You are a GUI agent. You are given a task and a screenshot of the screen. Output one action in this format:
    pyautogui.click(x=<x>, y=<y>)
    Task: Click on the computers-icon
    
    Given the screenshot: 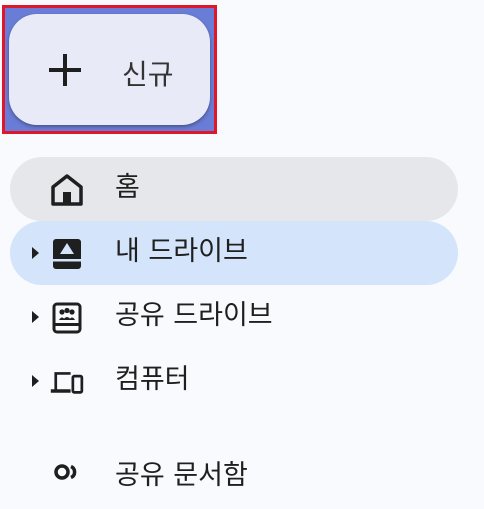 What is the action you would take?
    pyautogui.click(x=67, y=383)
    